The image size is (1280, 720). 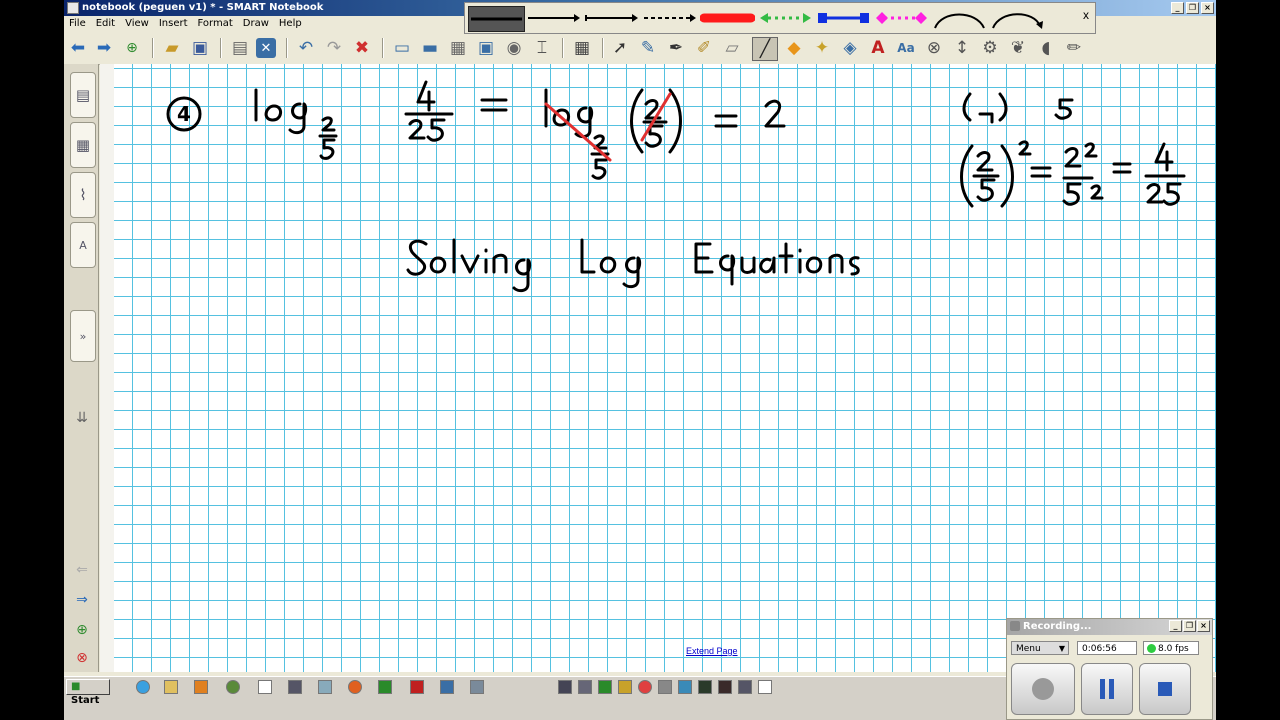 What do you see at coordinates (1043, 689) in the screenshot?
I see `record-button` at bounding box center [1043, 689].